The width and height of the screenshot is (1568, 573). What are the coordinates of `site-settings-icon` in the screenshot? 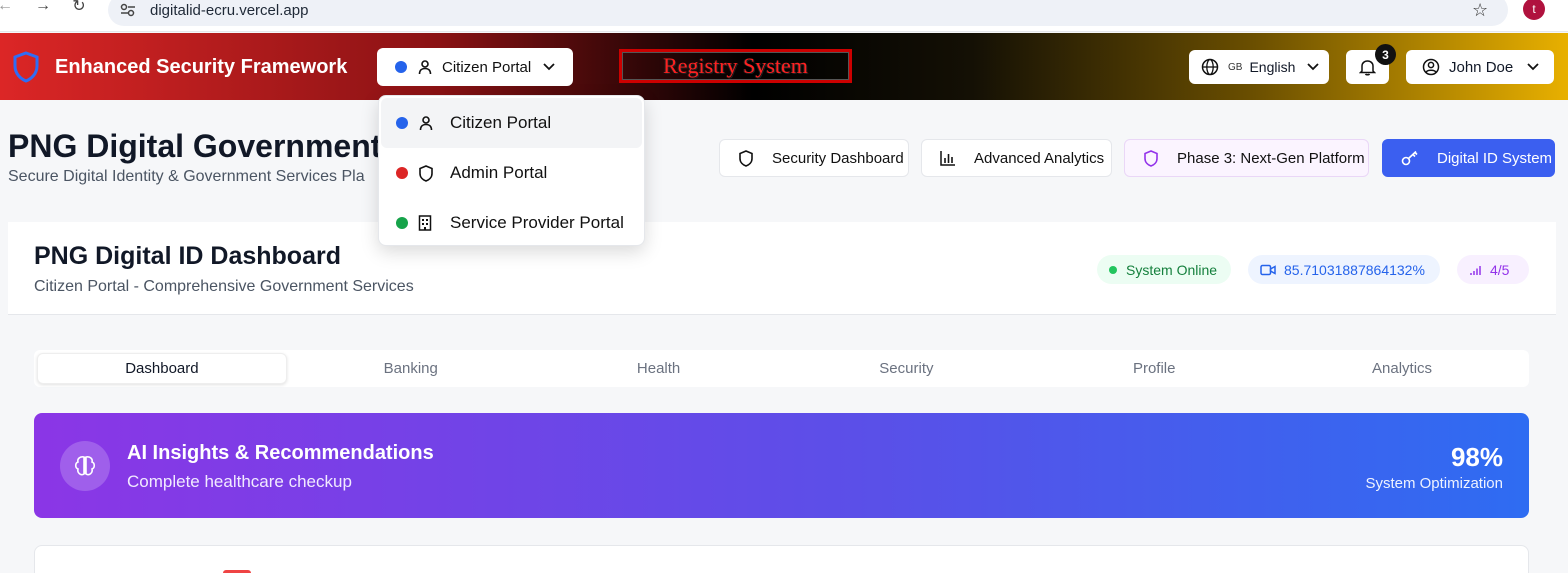 It's located at (130, 10).